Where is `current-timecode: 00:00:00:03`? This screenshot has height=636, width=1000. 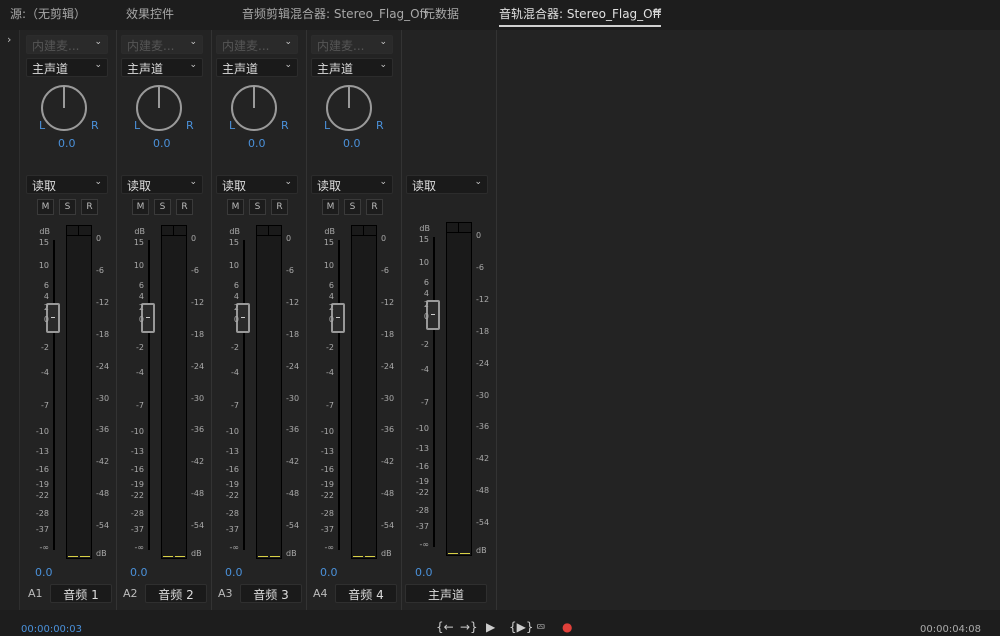
current-timecode: 00:00:00:03 is located at coordinates (51, 629).